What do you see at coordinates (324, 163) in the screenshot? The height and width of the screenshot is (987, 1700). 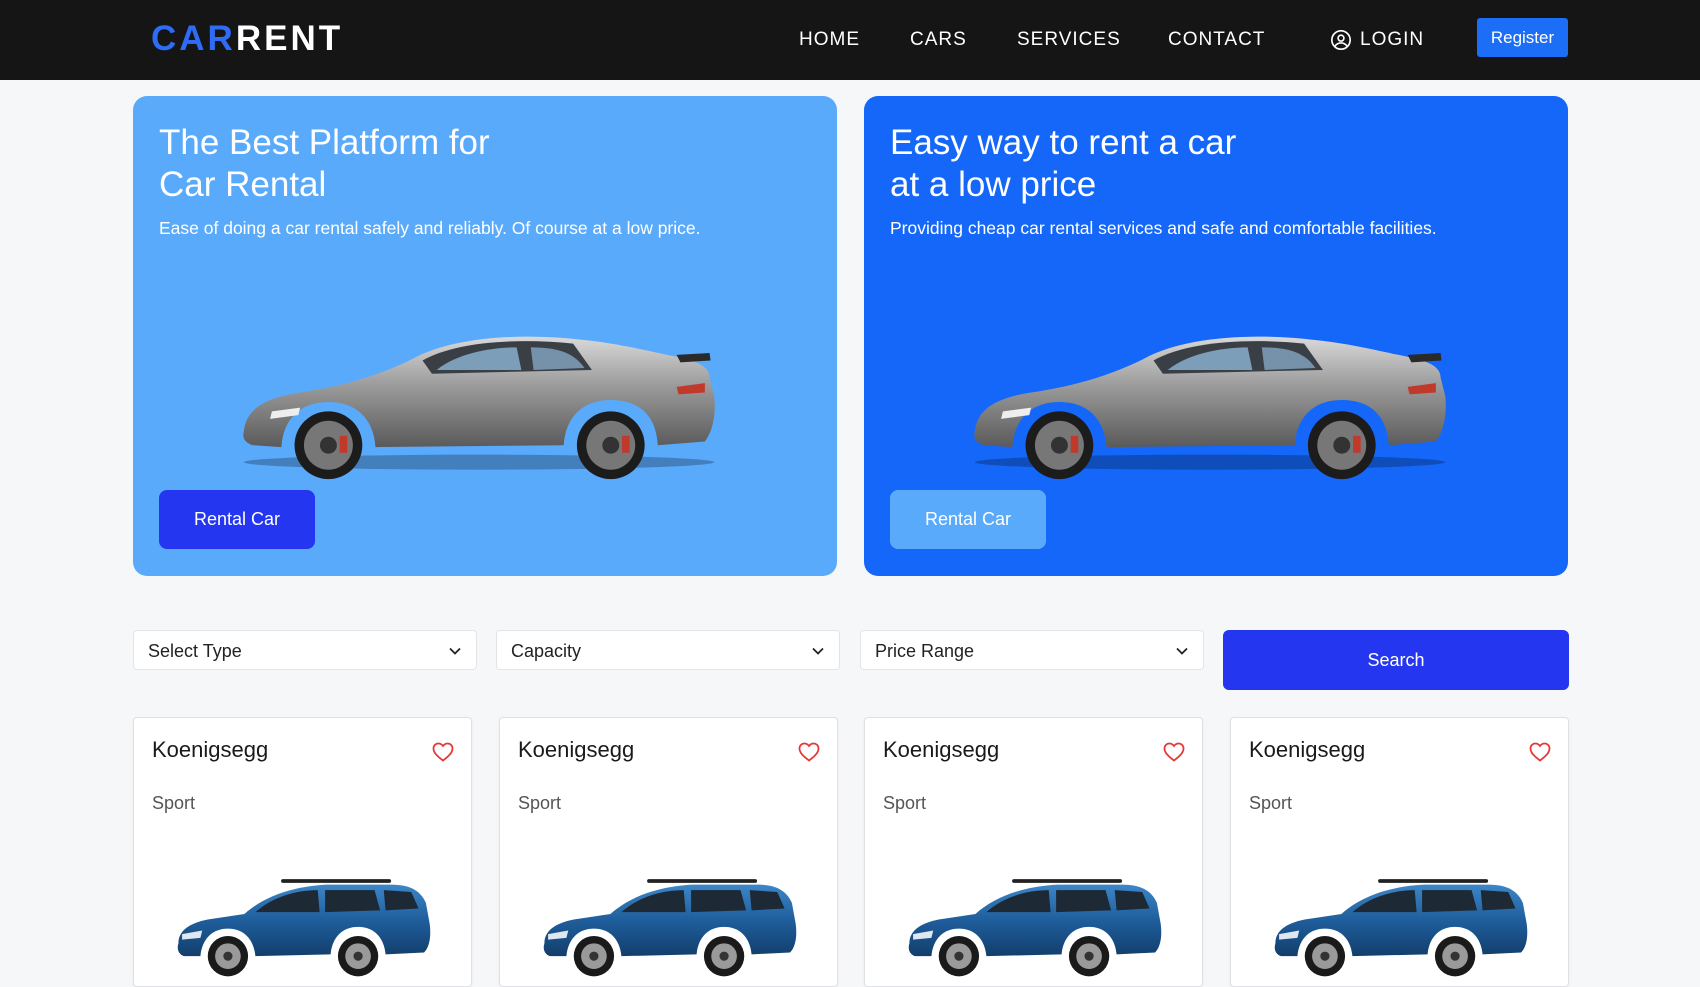 I see `hero-title: The Best Platform for Car Rental` at bounding box center [324, 163].